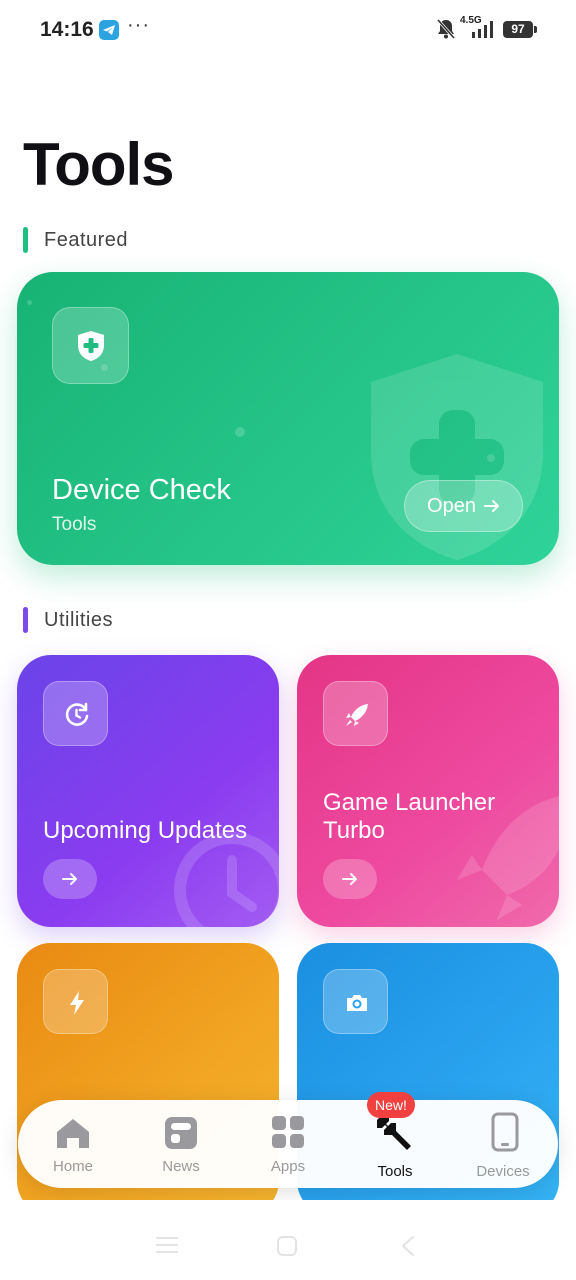 Image resolution: width=576 pixels, height=1280 pixels. Describe the element at coordinates (138, 25) in the screenshot. I see `more-notifications-icon: ···` at that location.